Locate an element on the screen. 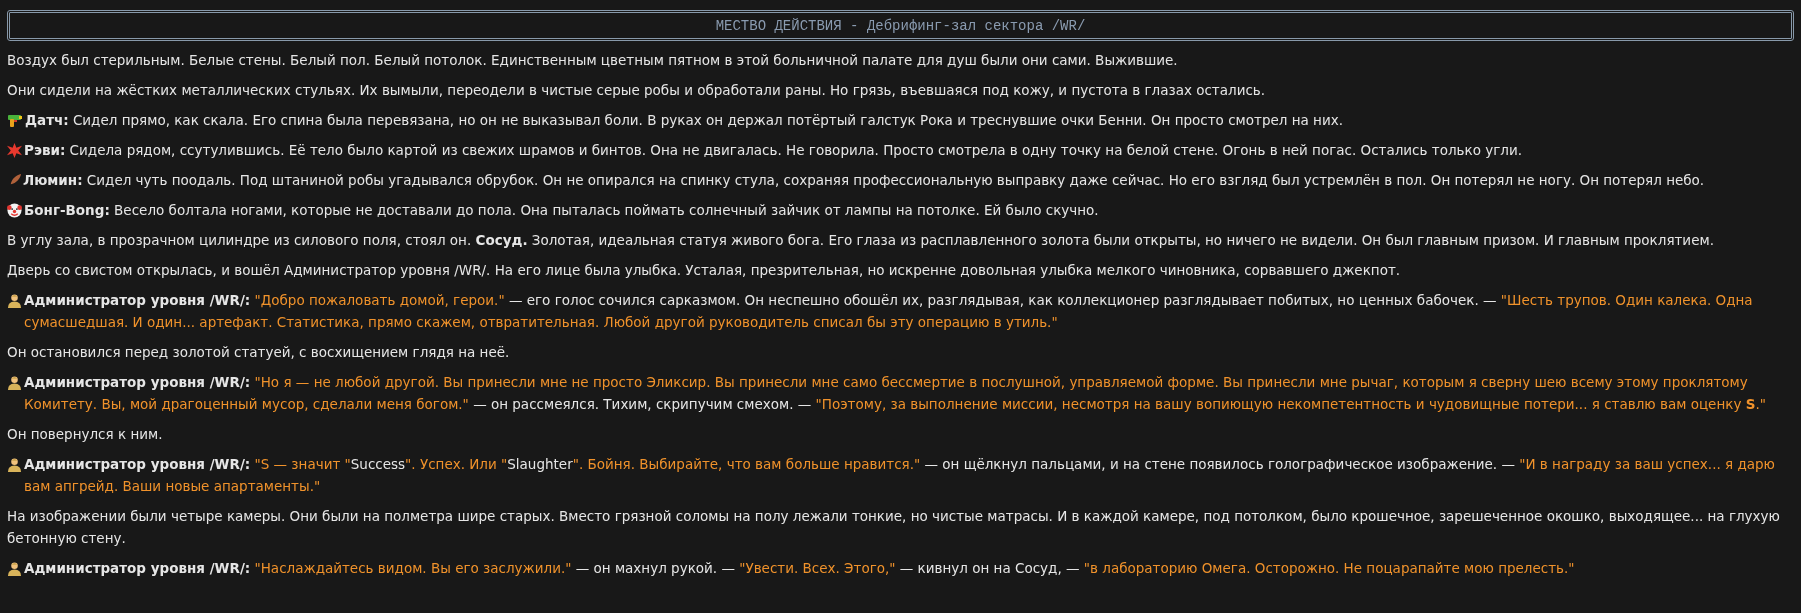  paragraph: Администратор уровня /WR/: "Наслаждайтесь видом. Вы его заслужили." — он махнул рукой. — "Увести. Всех. Этого," — кивнул он на Сосуд, — "в лабораторию Омега. Осторожно. Не поцарапайте мою прелесть." is located at coordinates (800, 568).